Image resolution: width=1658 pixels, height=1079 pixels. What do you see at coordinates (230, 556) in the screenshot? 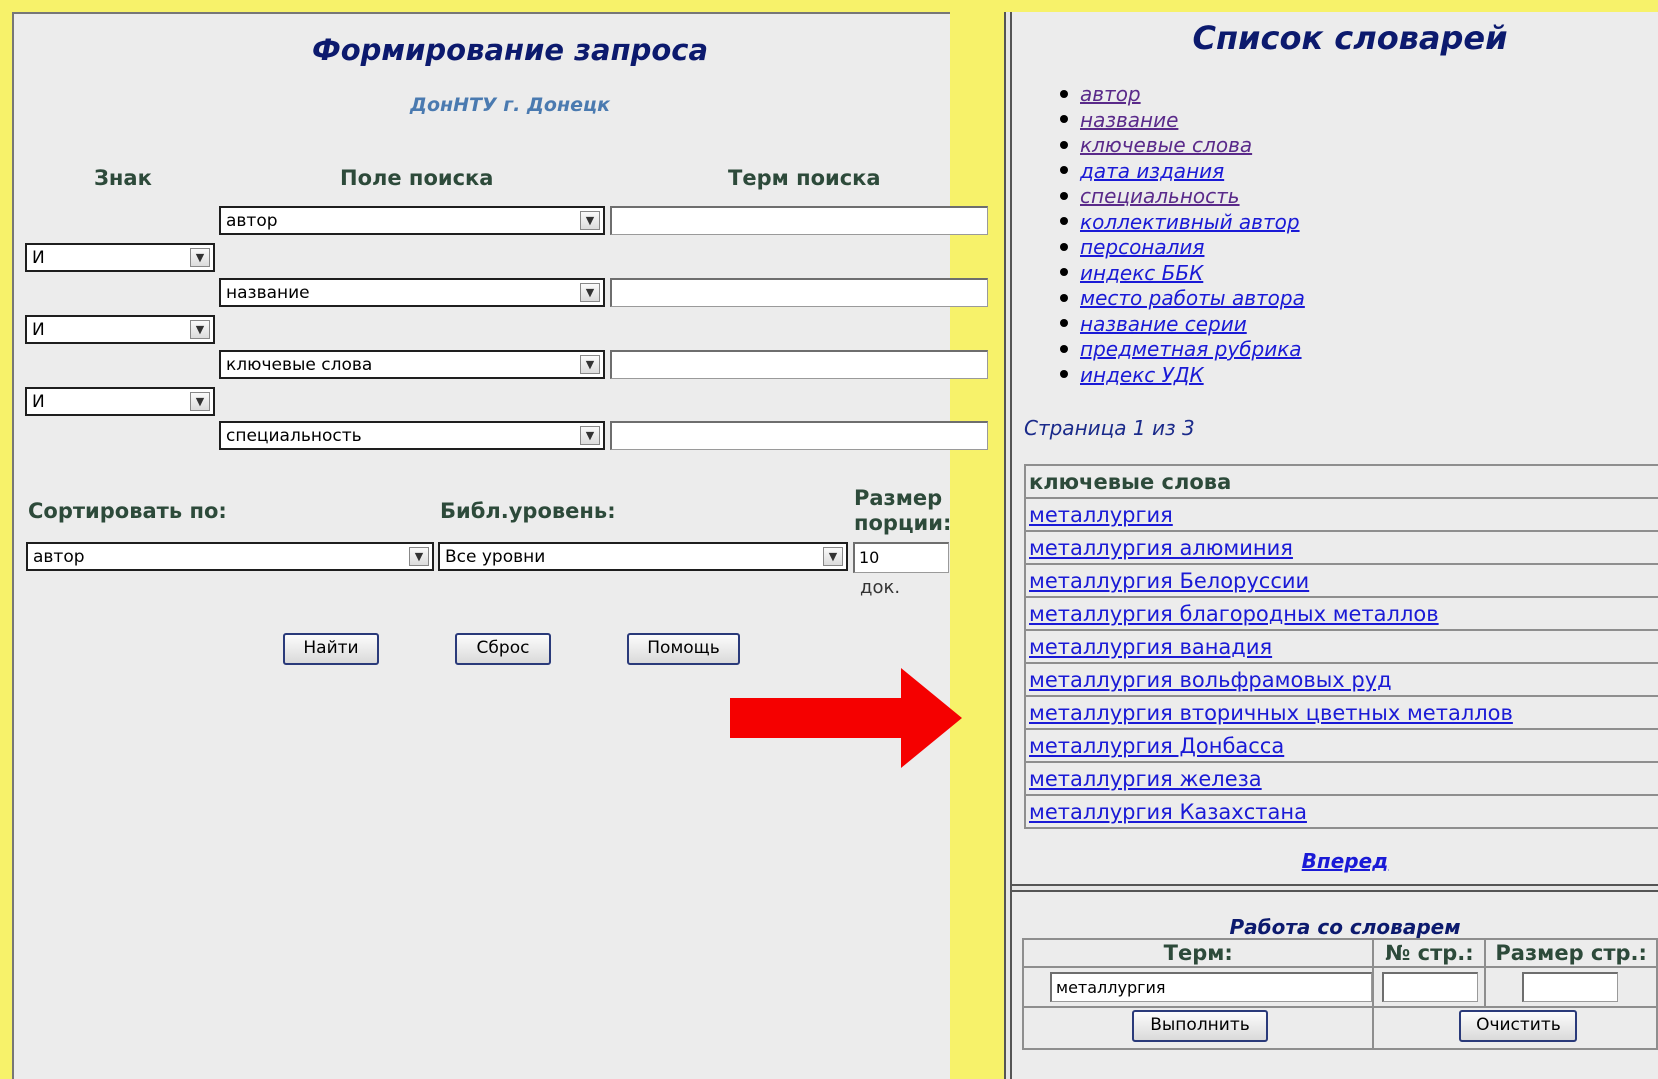
I see `sort-by-select: автор ▼` at bounding box center [230, 556].